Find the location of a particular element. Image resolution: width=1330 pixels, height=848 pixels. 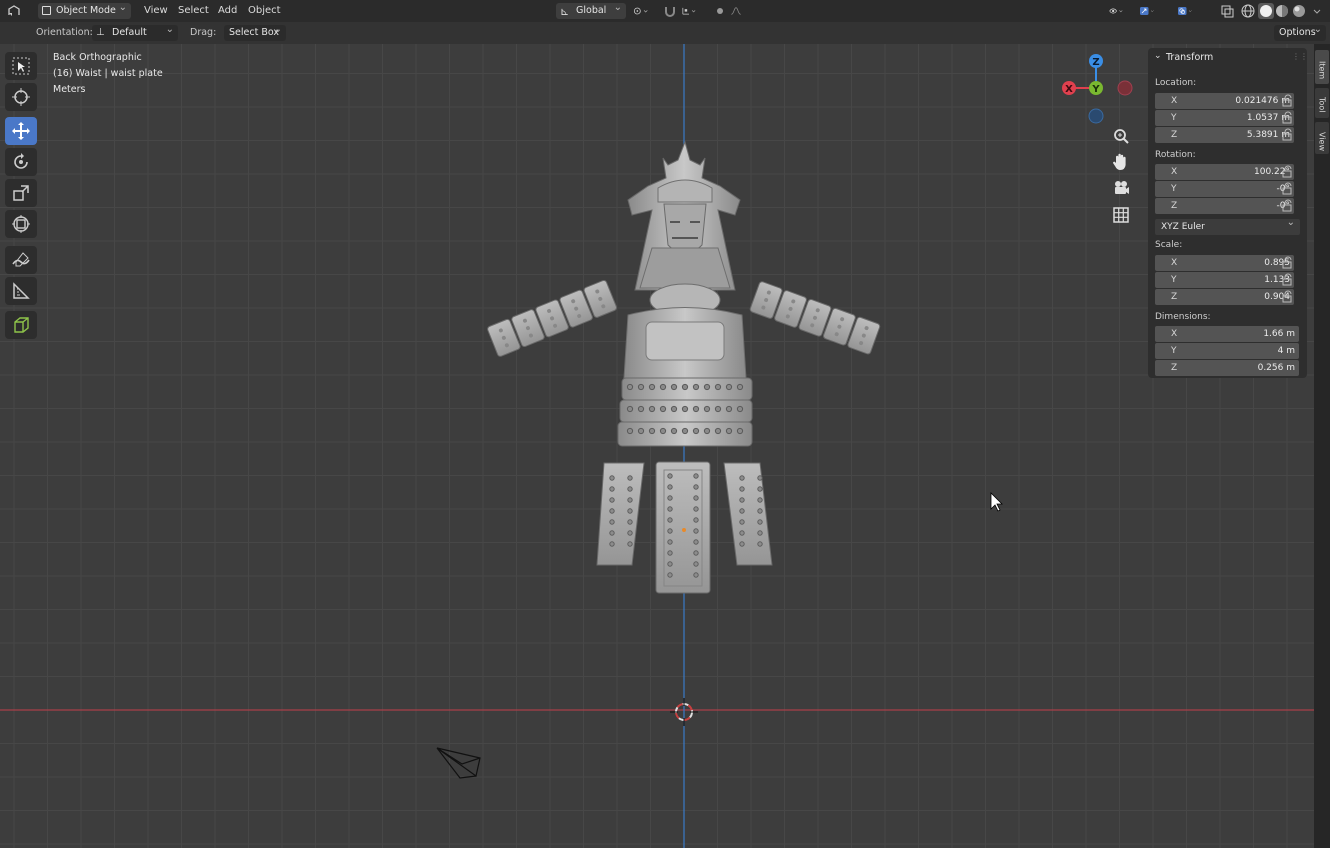

measure-tool is located at coordinates (21, 291).